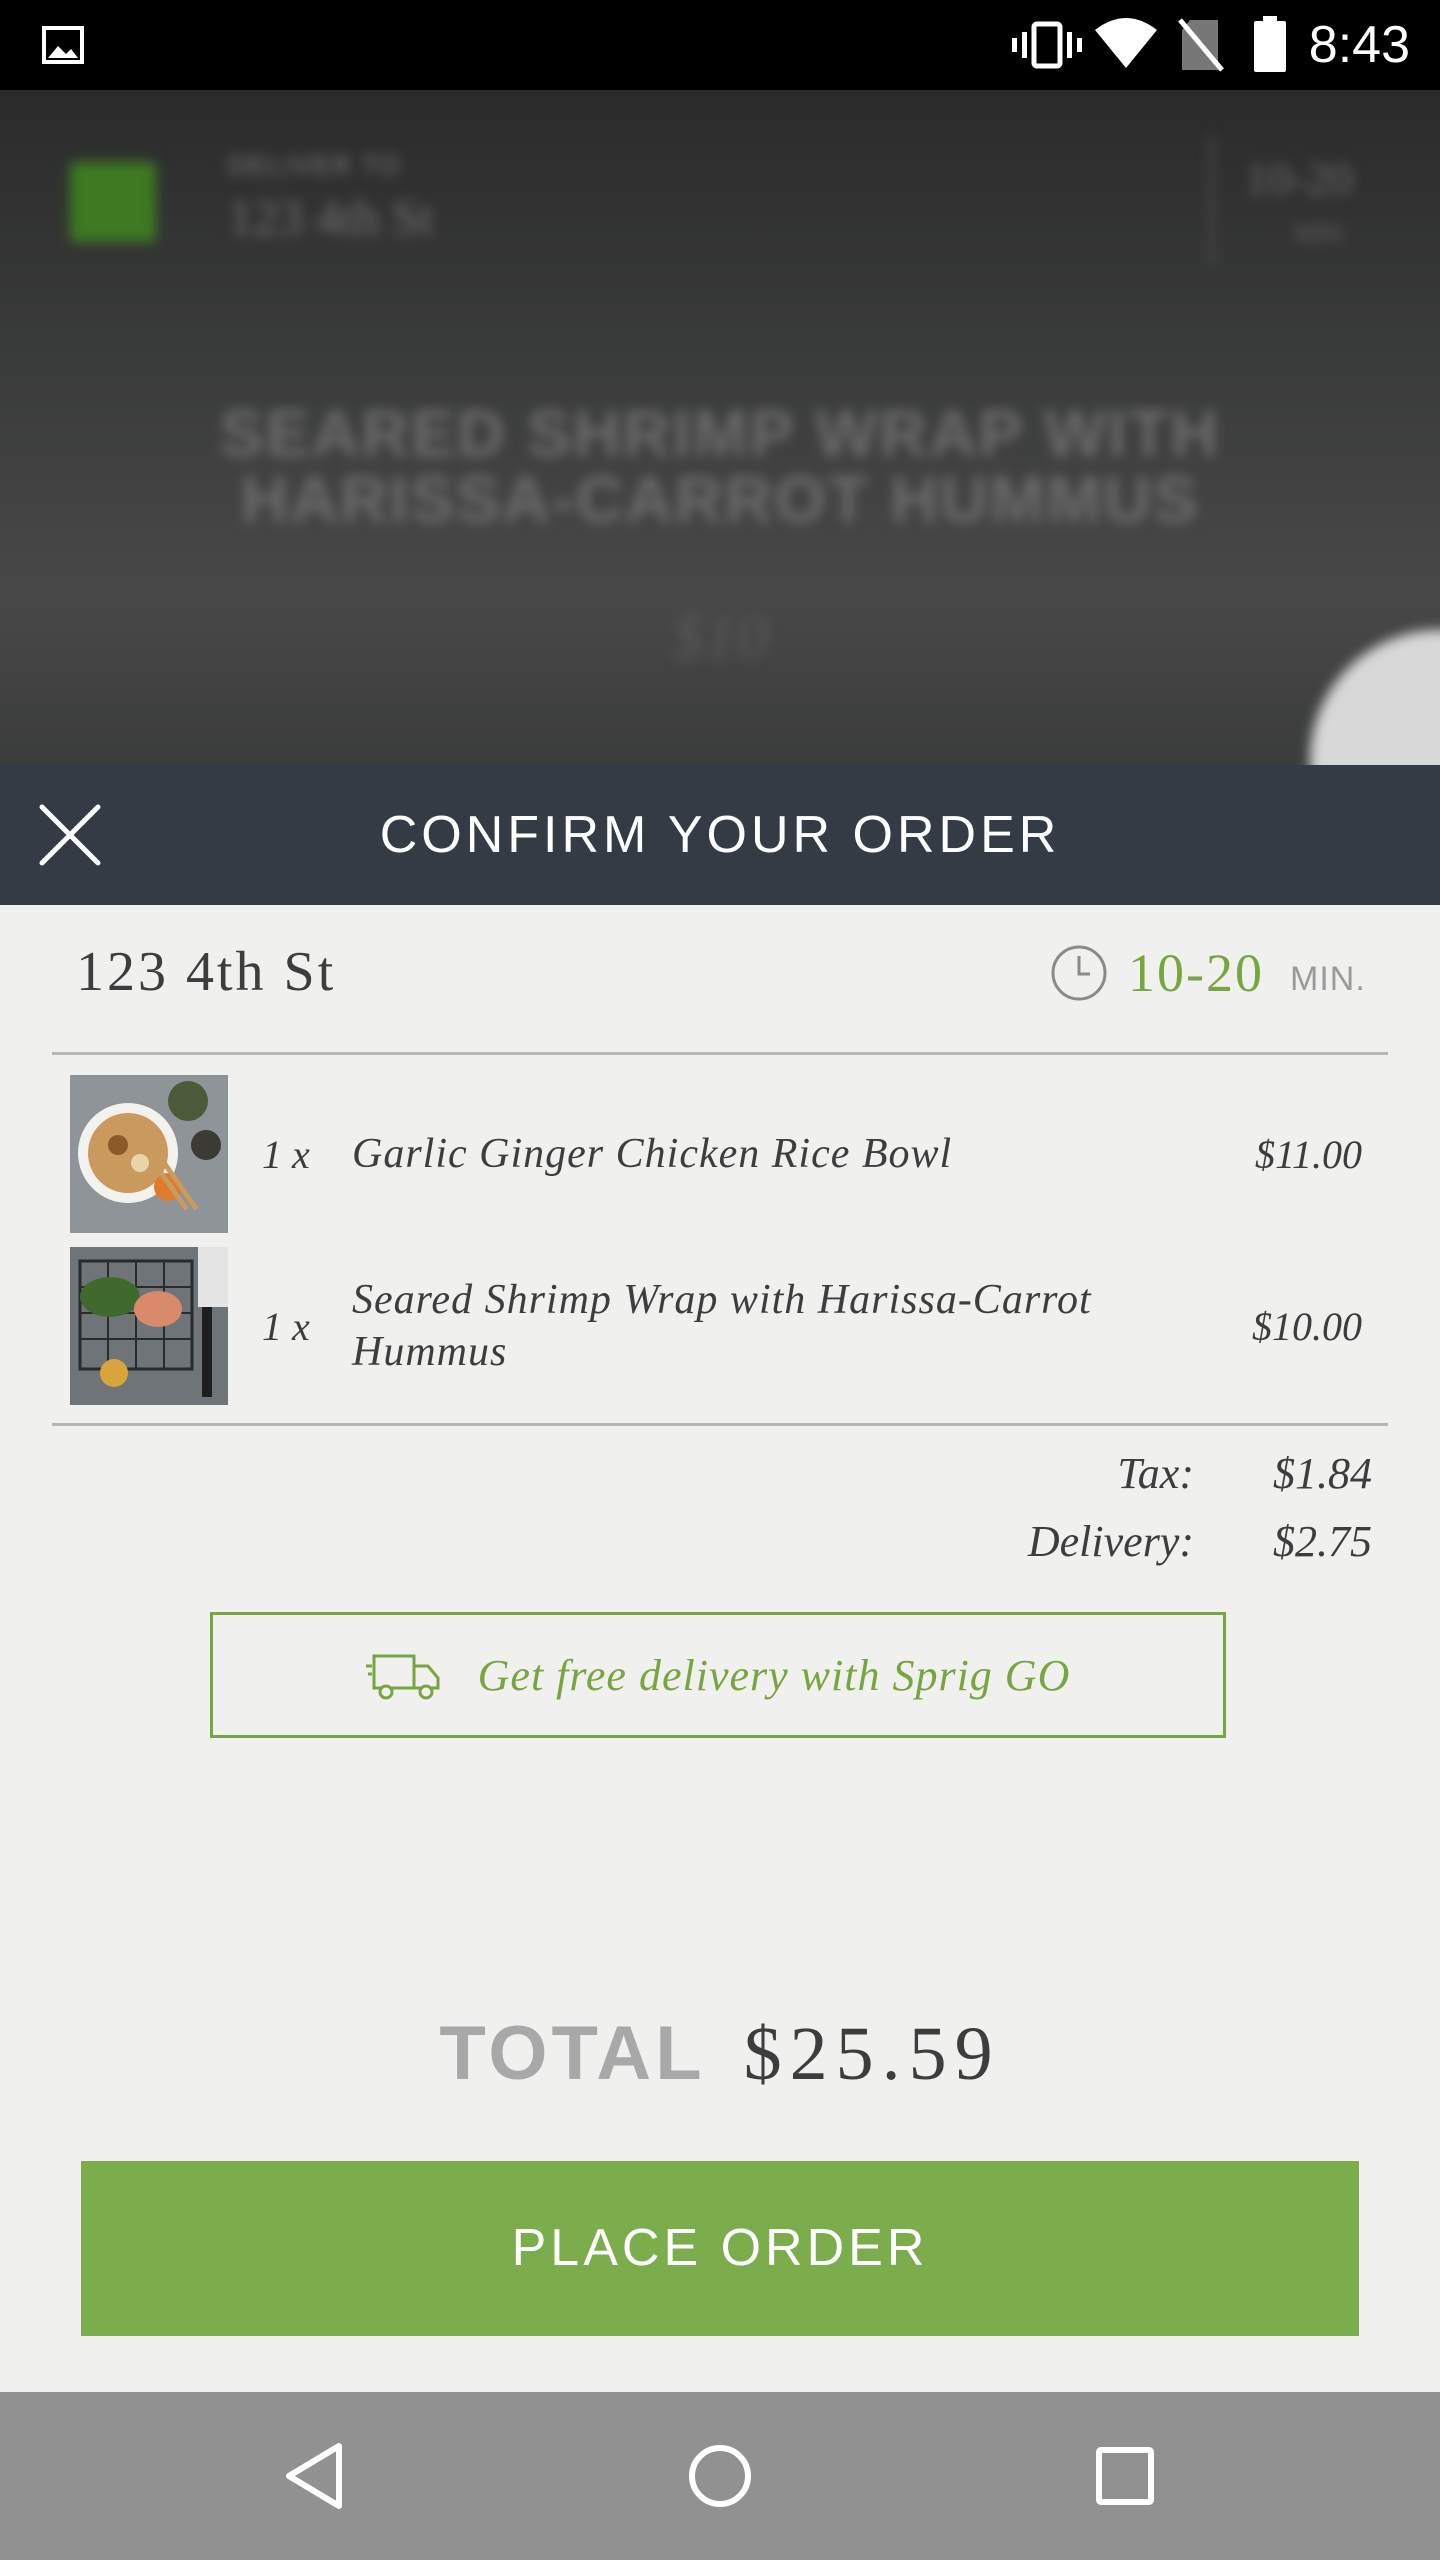  Describe the element at coordinates (1155, 1473) in the screenshot. I see `tax-label: Tax:` at that location.